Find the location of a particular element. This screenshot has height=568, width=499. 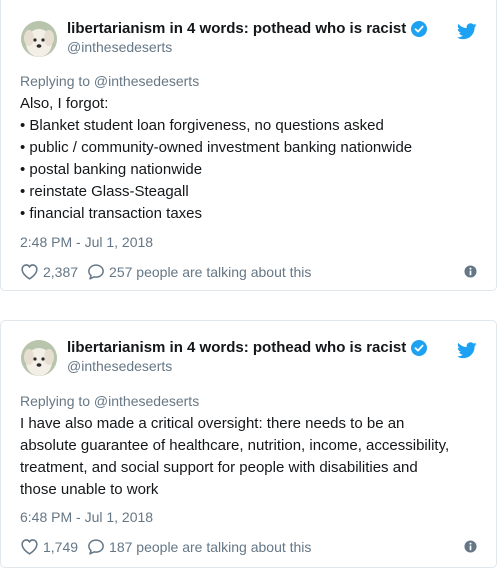

timestamp: 6:48 PM - Jul 1, 2018 is located at coordinates (86, 517).